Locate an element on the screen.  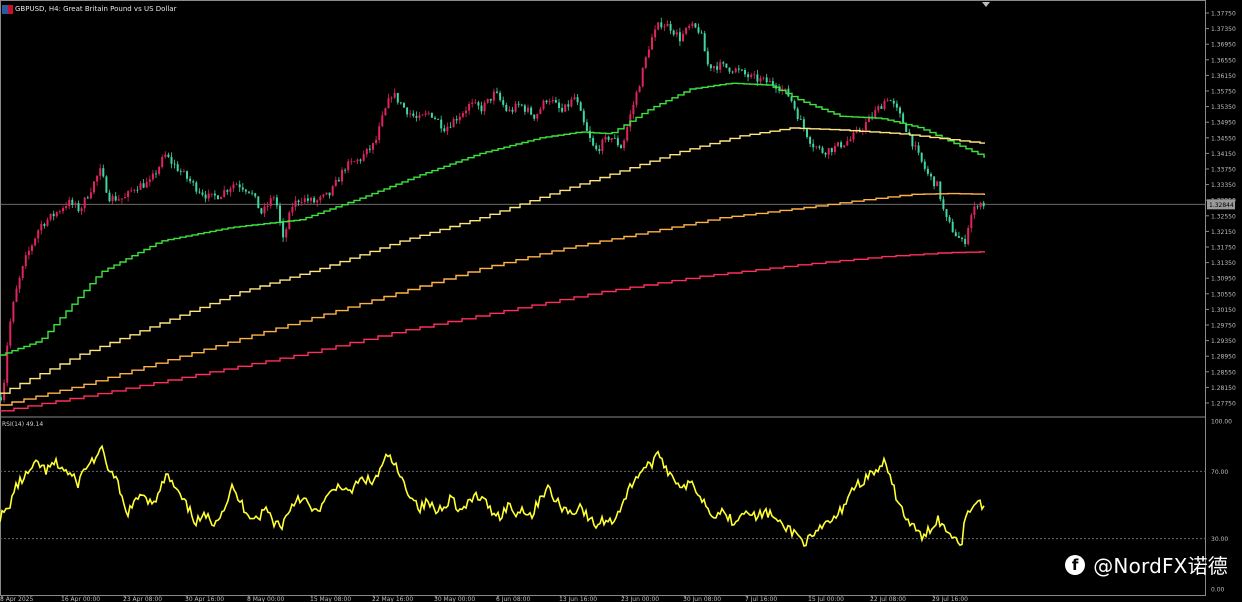
price-tick-label: 1.28150 is located at coordinates (1223, 388).